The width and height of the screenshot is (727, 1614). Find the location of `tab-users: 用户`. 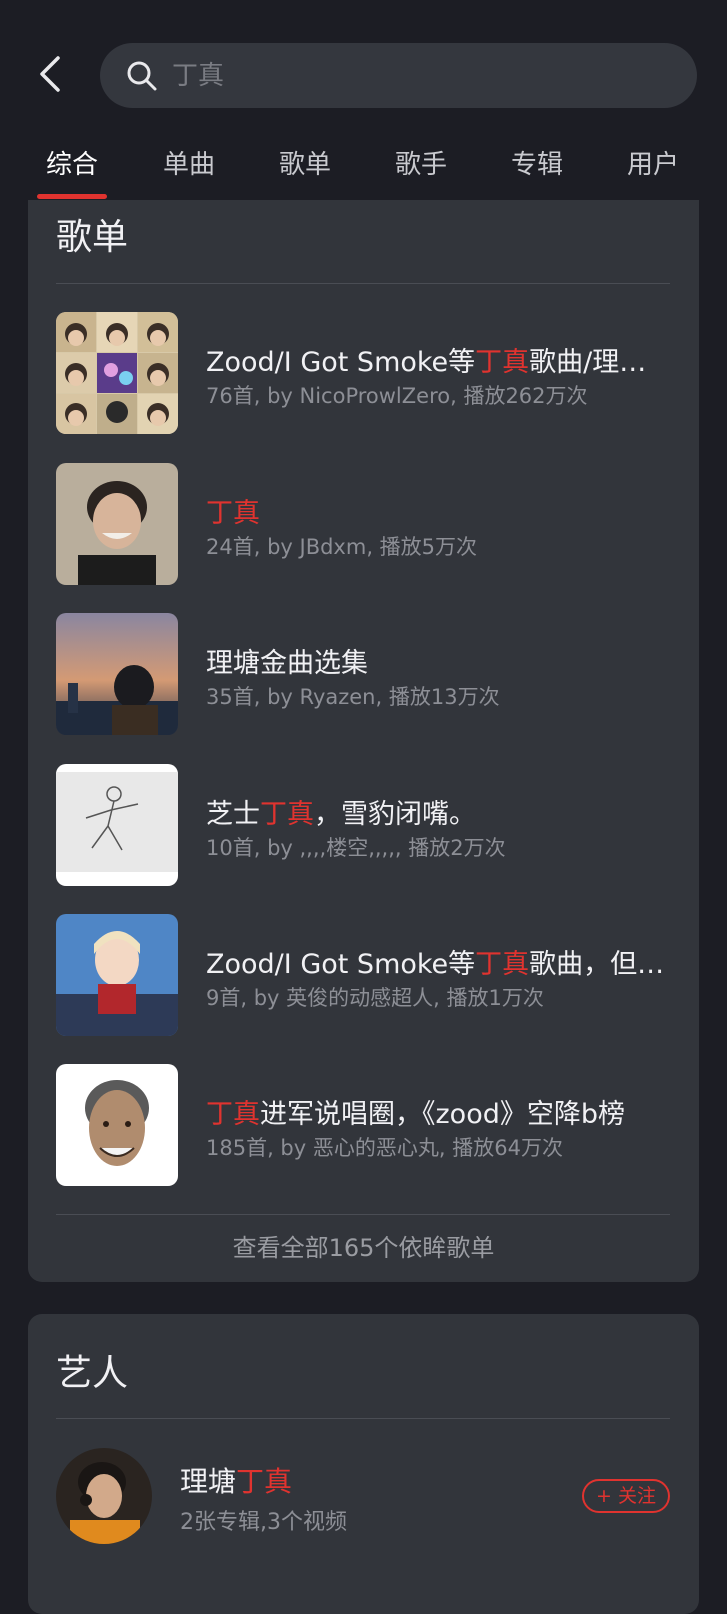

tab-users: 用户 is located at coordinates (653, 169).